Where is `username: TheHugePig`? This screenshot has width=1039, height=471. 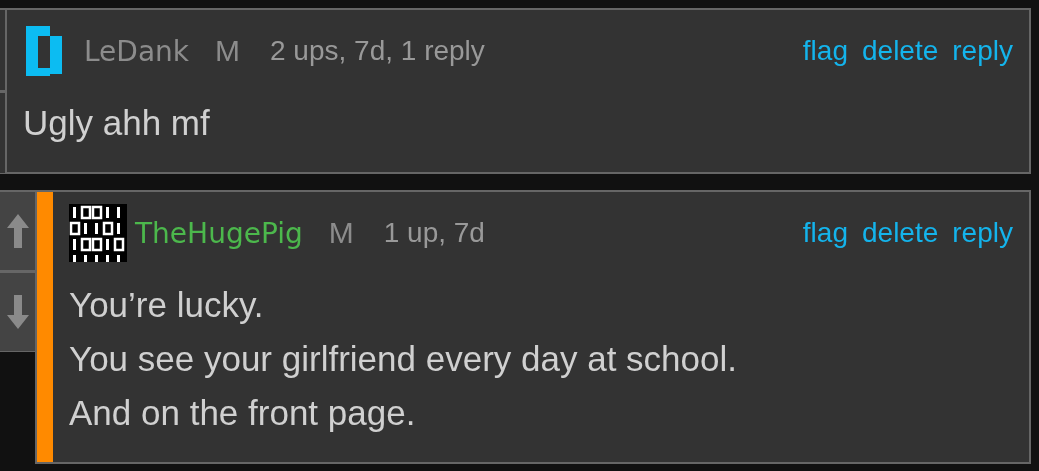
username: TheHugePig is located at coordinates (219, 233).